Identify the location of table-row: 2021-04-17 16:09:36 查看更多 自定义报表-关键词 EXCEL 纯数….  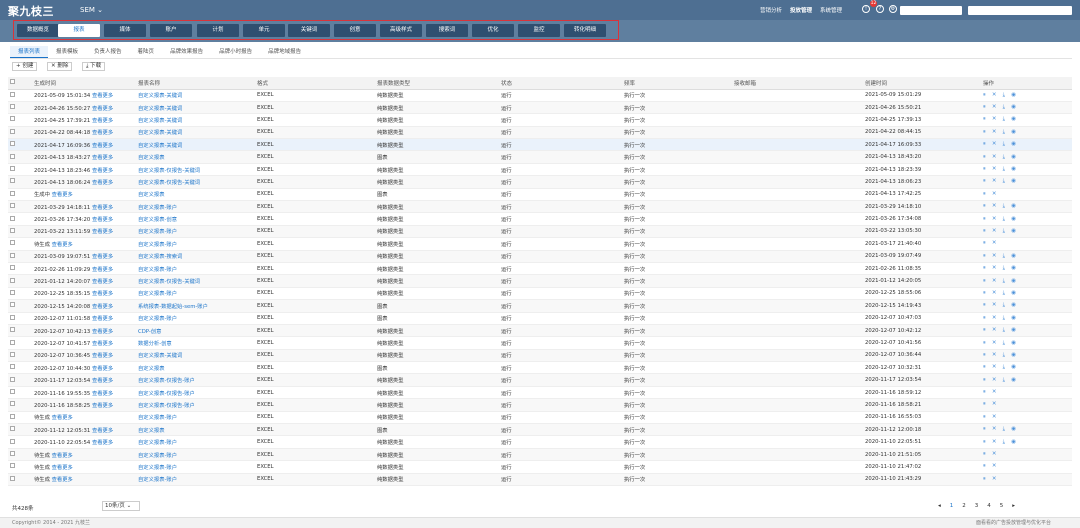
(540, 145).